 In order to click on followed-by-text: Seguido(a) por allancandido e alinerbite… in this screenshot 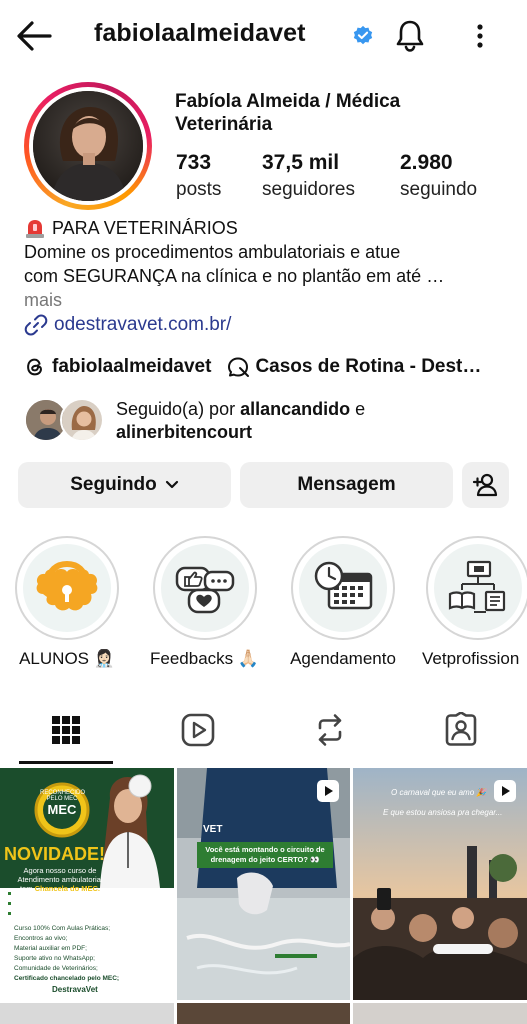, I will do `click(241, 420)`.